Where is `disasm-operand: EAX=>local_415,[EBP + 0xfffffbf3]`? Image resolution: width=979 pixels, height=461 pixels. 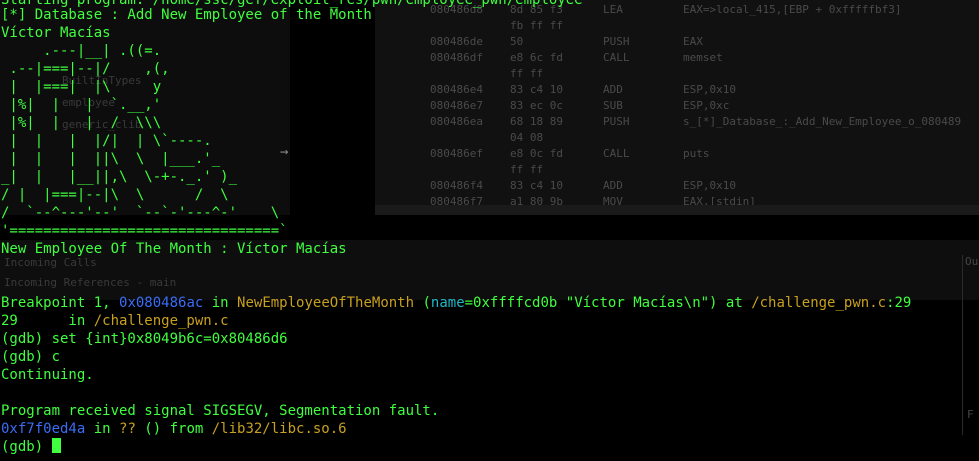
disasm-operand: EAX=>local_415,[EBP + 0xfffffbf3] is located at coordinates (792, 9).